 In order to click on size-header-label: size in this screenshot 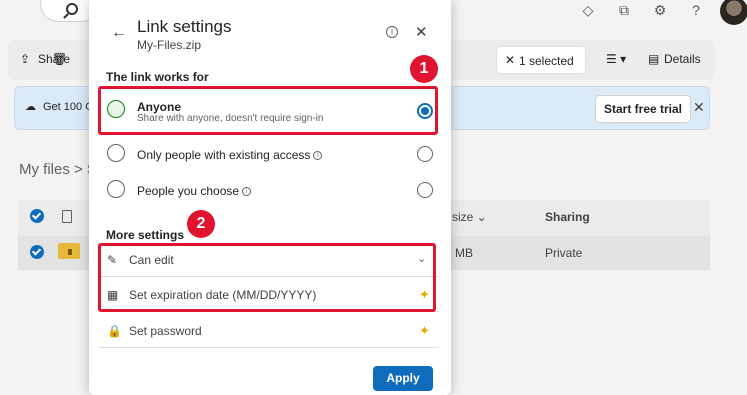, I will do `click(463, 217)`.